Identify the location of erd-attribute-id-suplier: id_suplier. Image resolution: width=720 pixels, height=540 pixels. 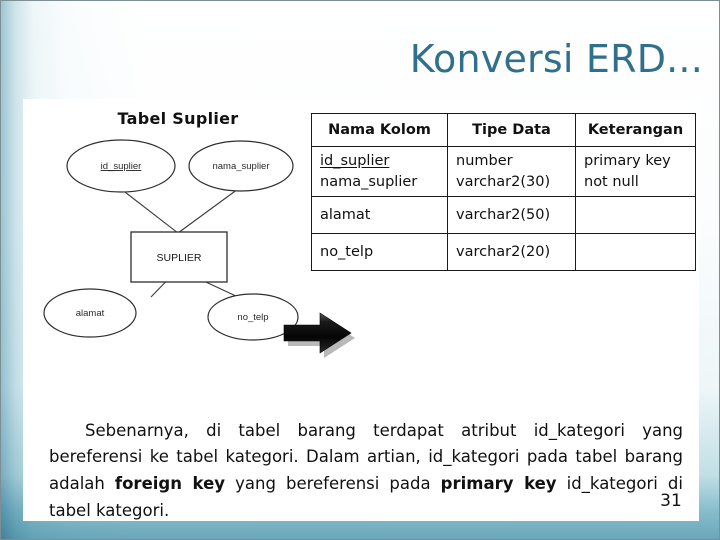
(121, 166).